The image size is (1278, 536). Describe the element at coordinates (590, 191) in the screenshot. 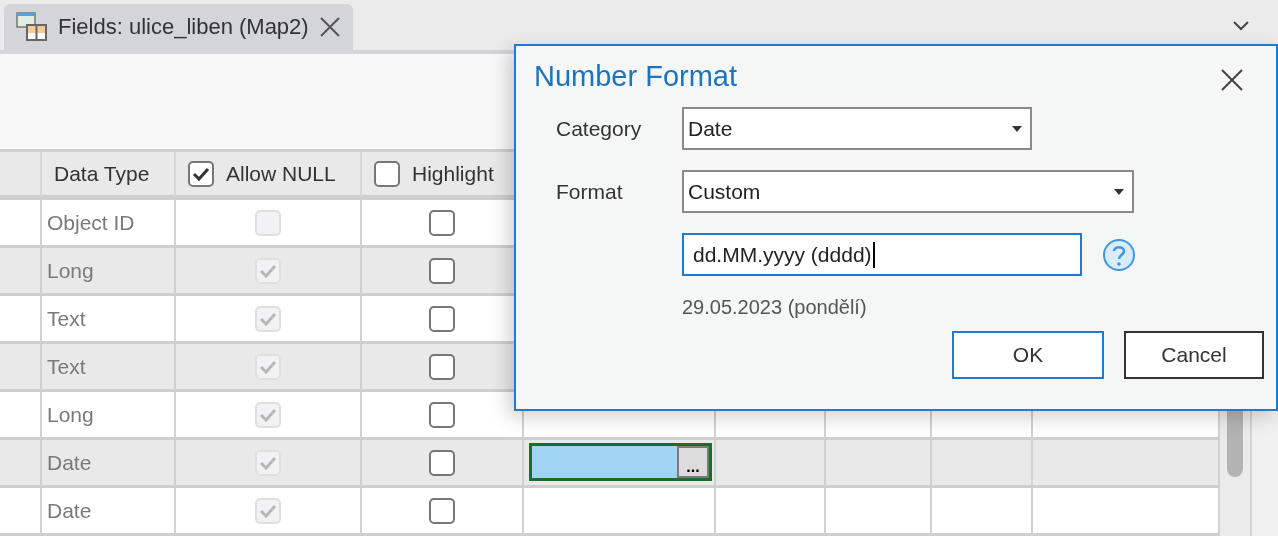

I see `field-label: Format` at that location.